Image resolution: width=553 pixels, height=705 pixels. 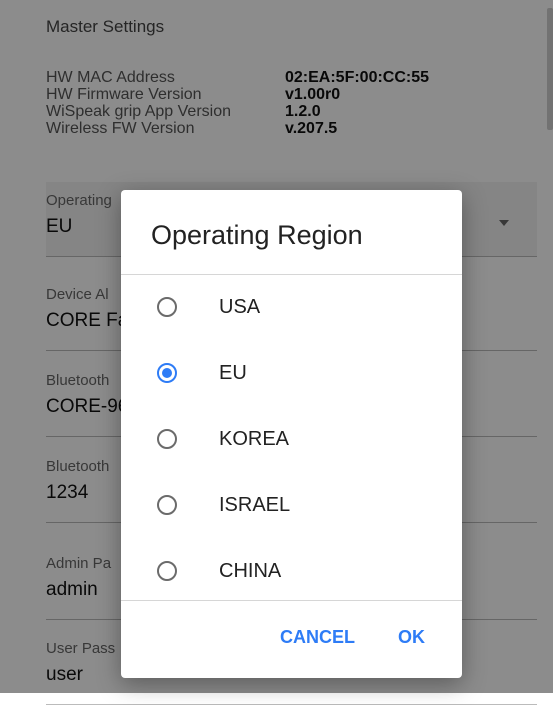 I want to click on option-eu: EU, so click(x=291, y=375).